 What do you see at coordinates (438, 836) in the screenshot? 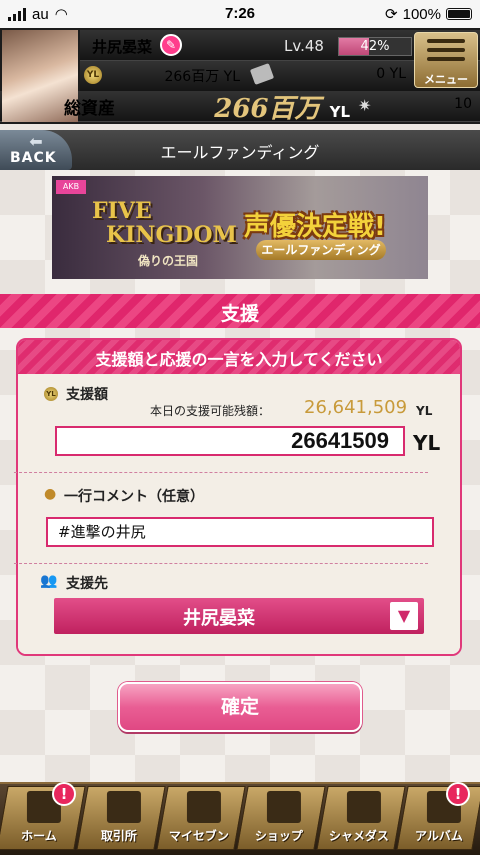
I see `tab-label: アルバム` at bounding box center [438, 836].